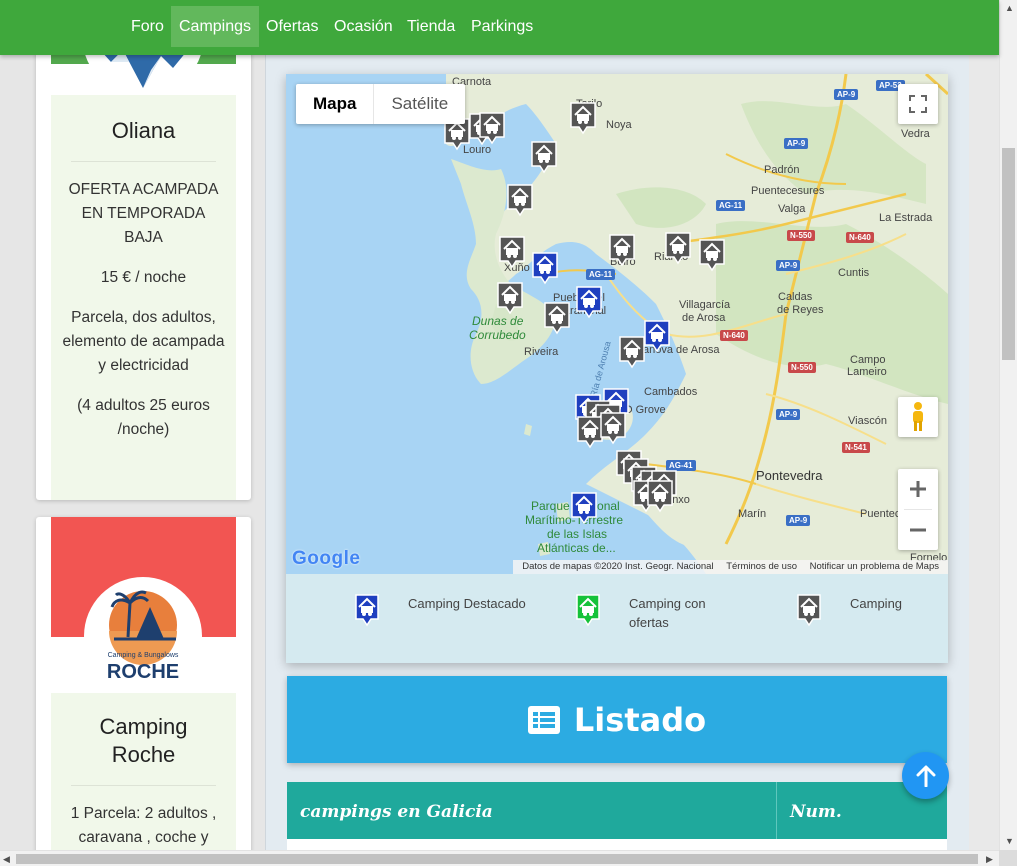 This screenshot has width=1017, height=866. I want to click on vertical-scroll-thumb, so click(1008, 254).